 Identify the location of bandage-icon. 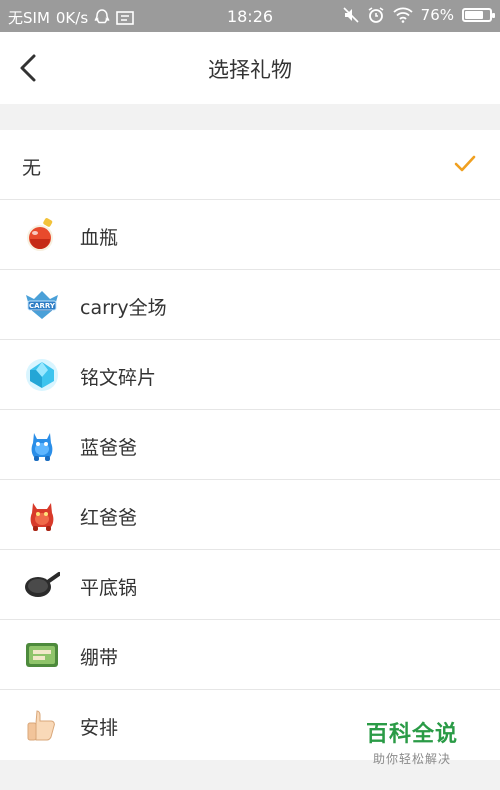
(42, 655).